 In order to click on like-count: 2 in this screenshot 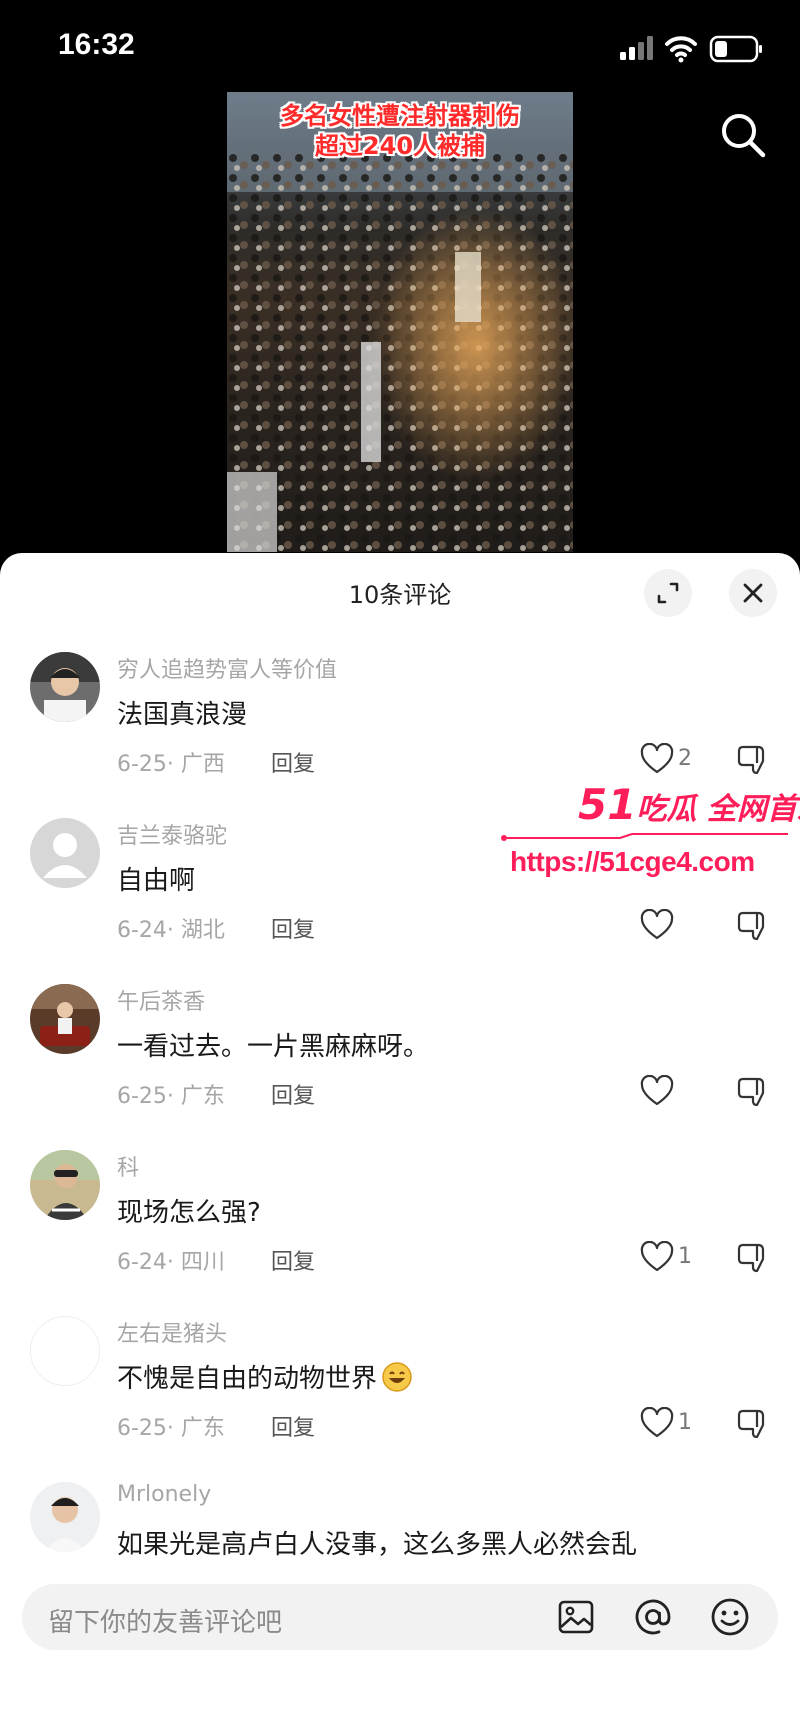, I will do `click(685, 758)`.